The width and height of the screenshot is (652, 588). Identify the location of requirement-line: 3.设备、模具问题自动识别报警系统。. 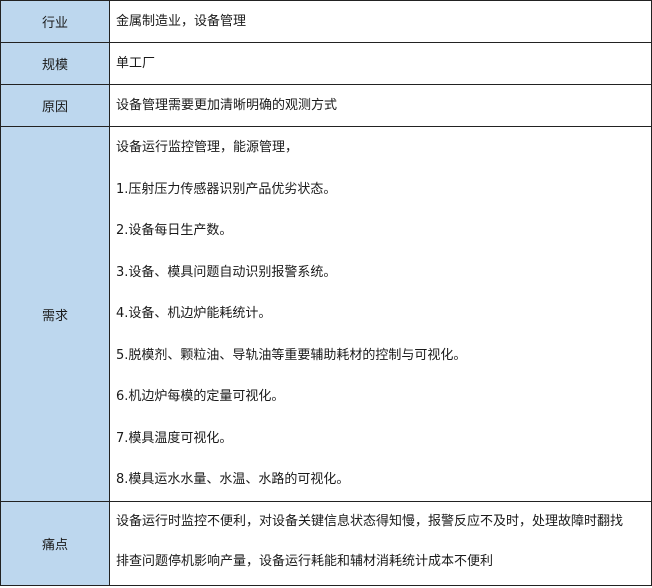
(226, 272).